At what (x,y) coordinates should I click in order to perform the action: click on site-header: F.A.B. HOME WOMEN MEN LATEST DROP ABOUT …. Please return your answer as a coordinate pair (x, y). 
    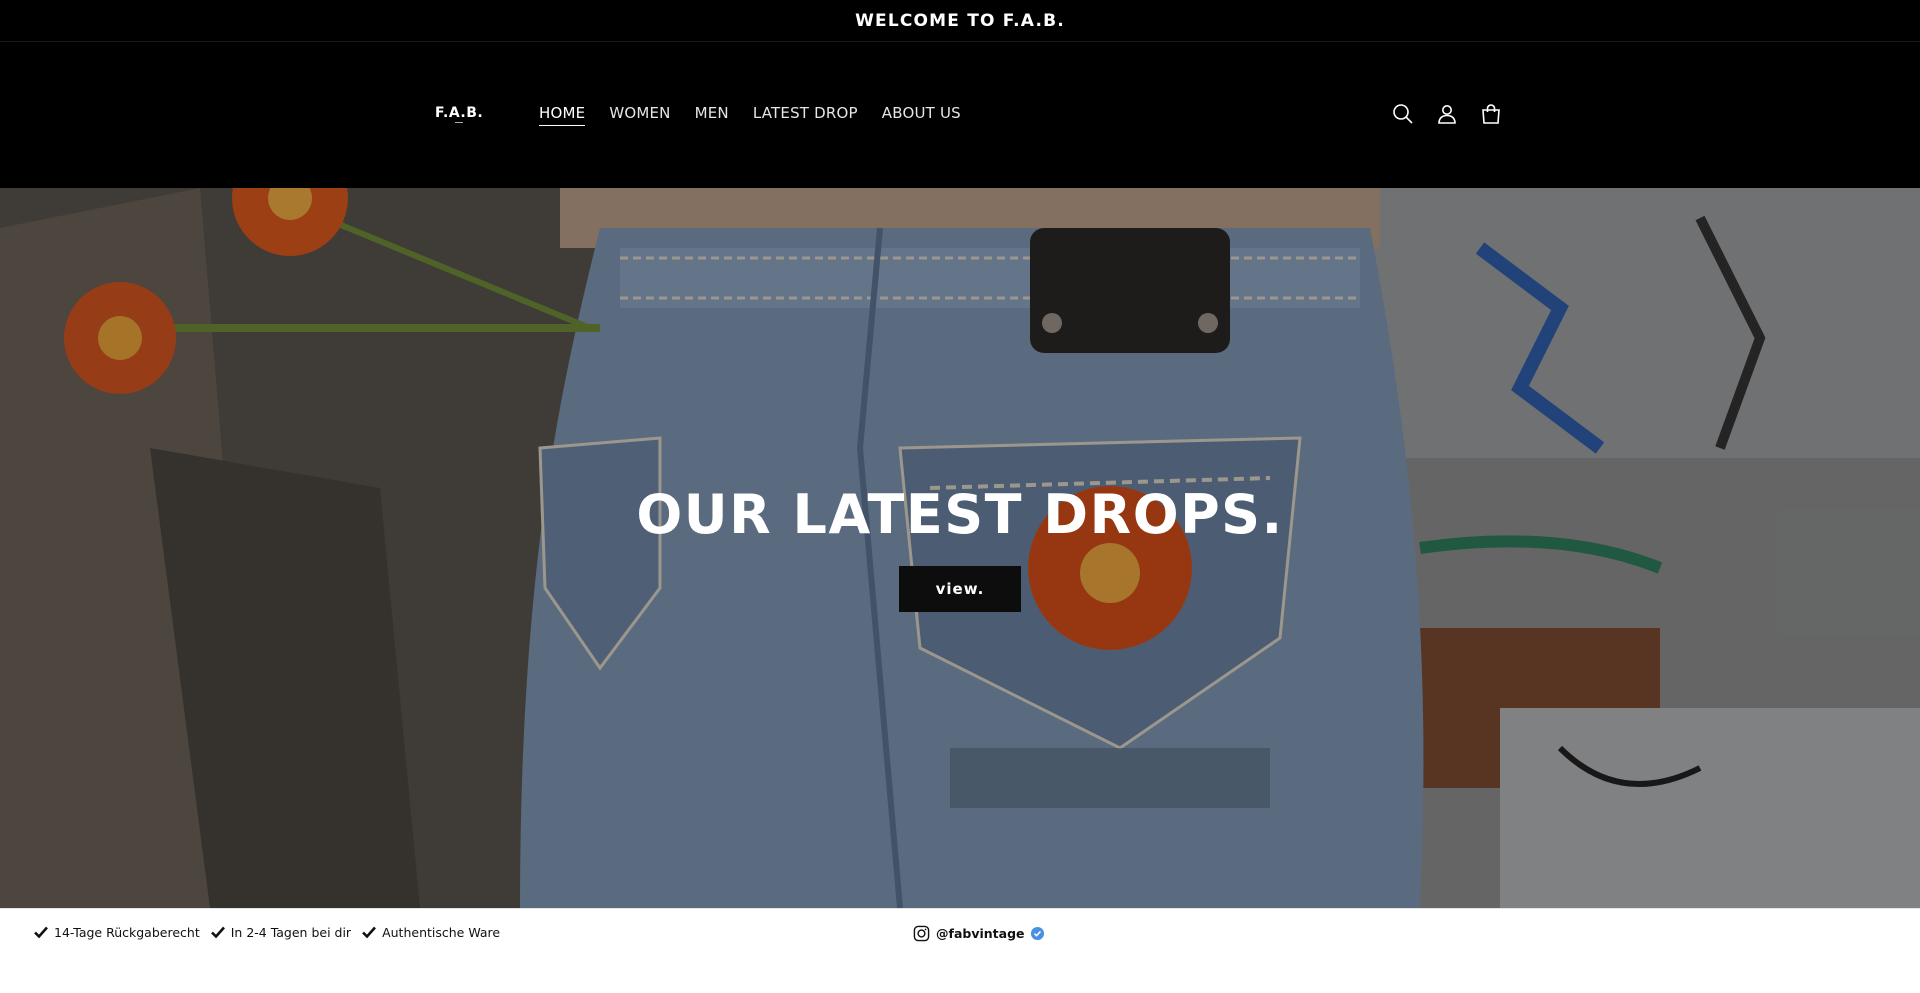
    Looking at the image, I should click on (960, 115).